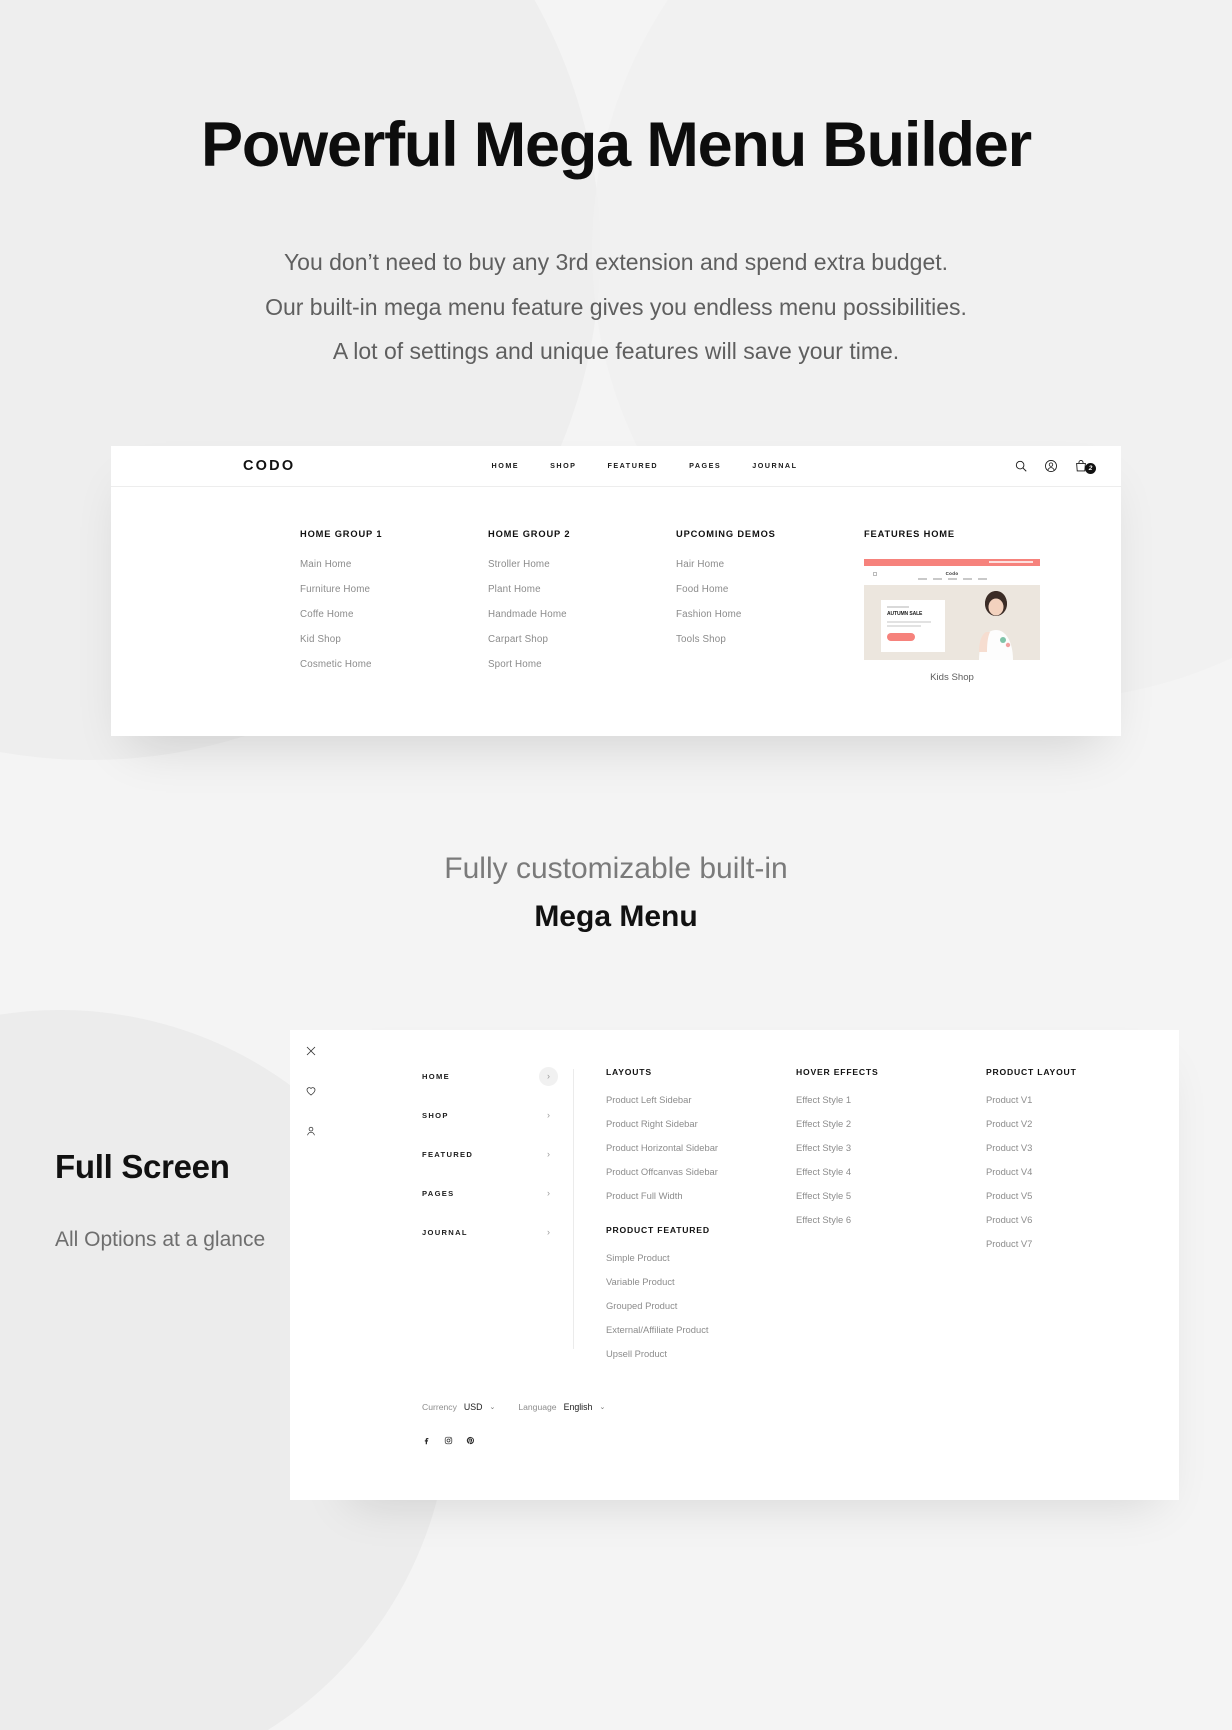  I want to click on menu-link: Effect Style 3, so click(891, 1147).